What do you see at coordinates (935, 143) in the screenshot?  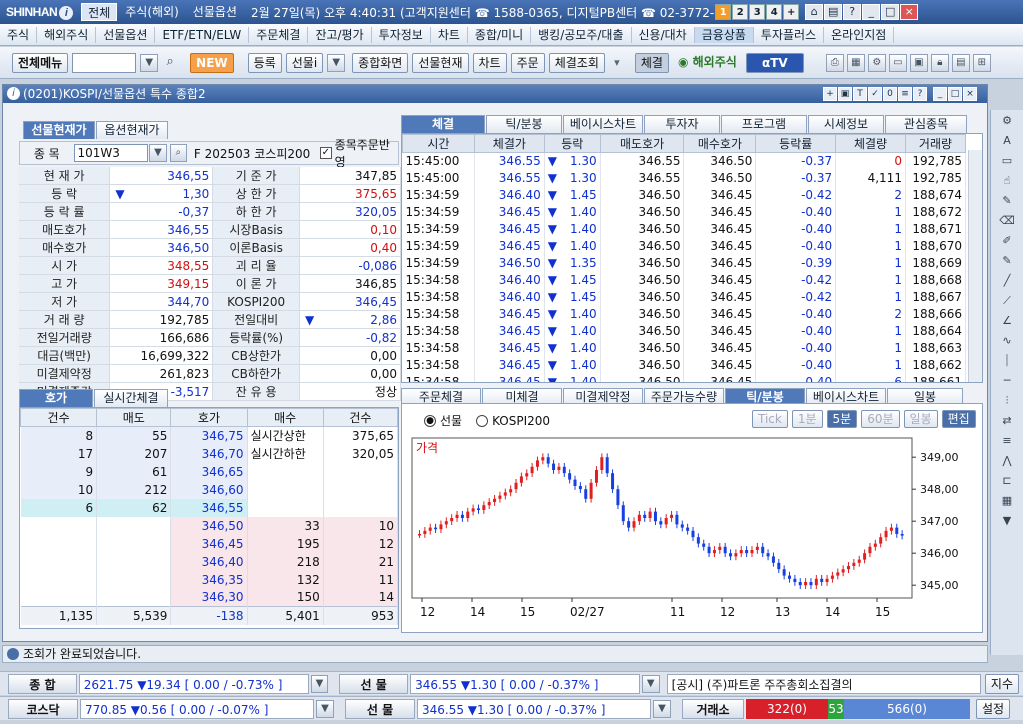 I see `trade-header-cell: 거래량` at bounding box center [935, 143].